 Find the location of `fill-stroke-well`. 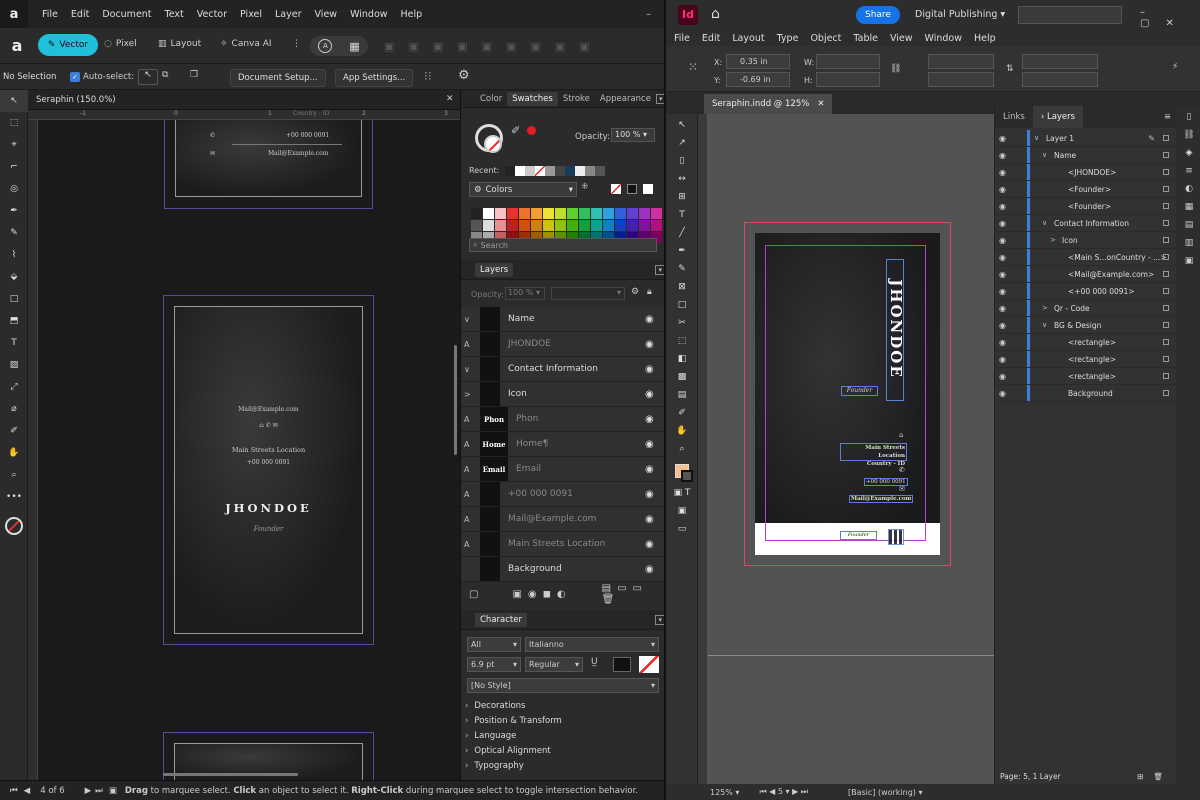

fill-stroke-well is located at coordinates (489, 138).